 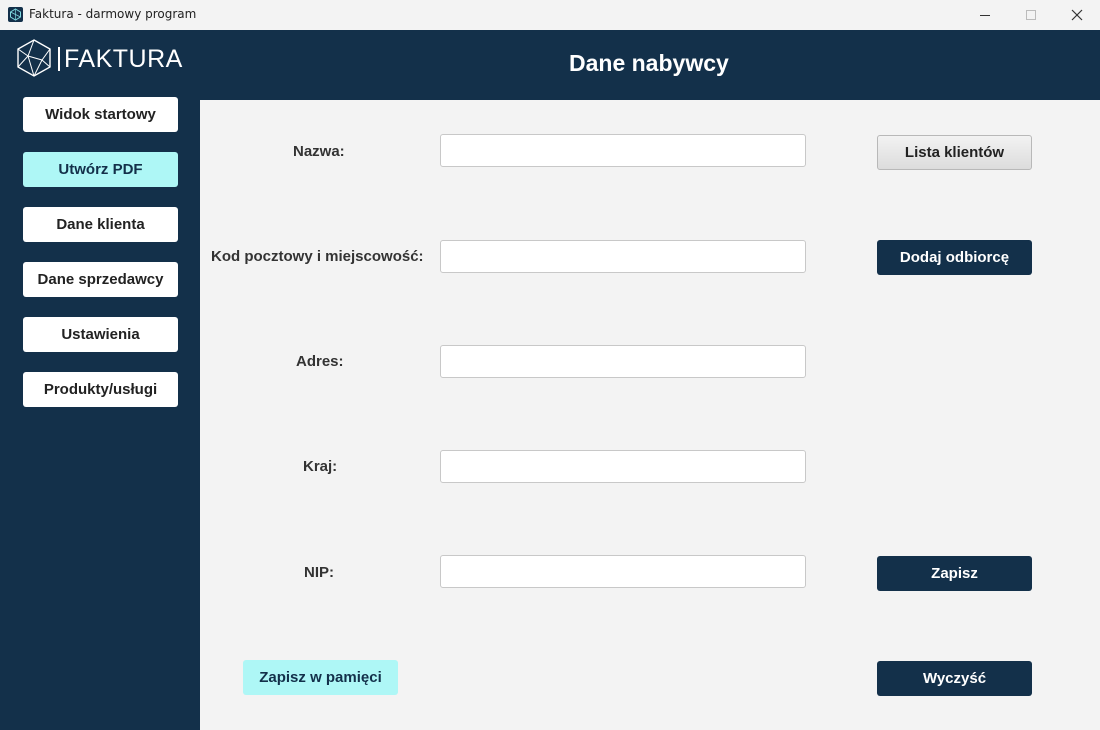 What do you see at coordinates (623, 256) in the screenshot?
I see `postal-city-input` at bounding box center [623, 256].